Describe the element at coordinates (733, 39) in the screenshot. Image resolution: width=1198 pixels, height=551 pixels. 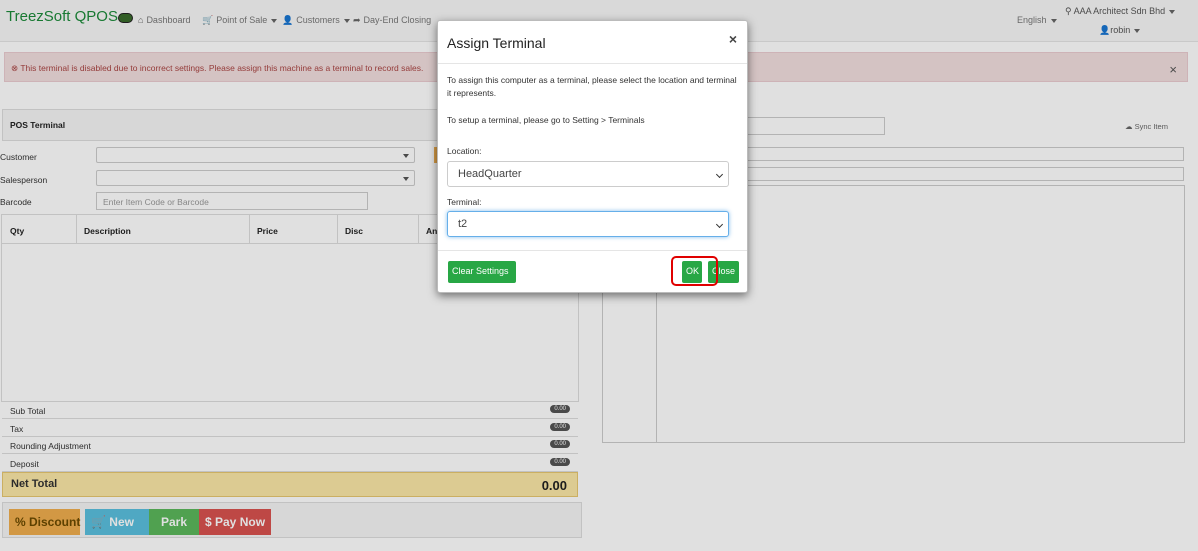
I see `modal-close-icon: ×` at that location.